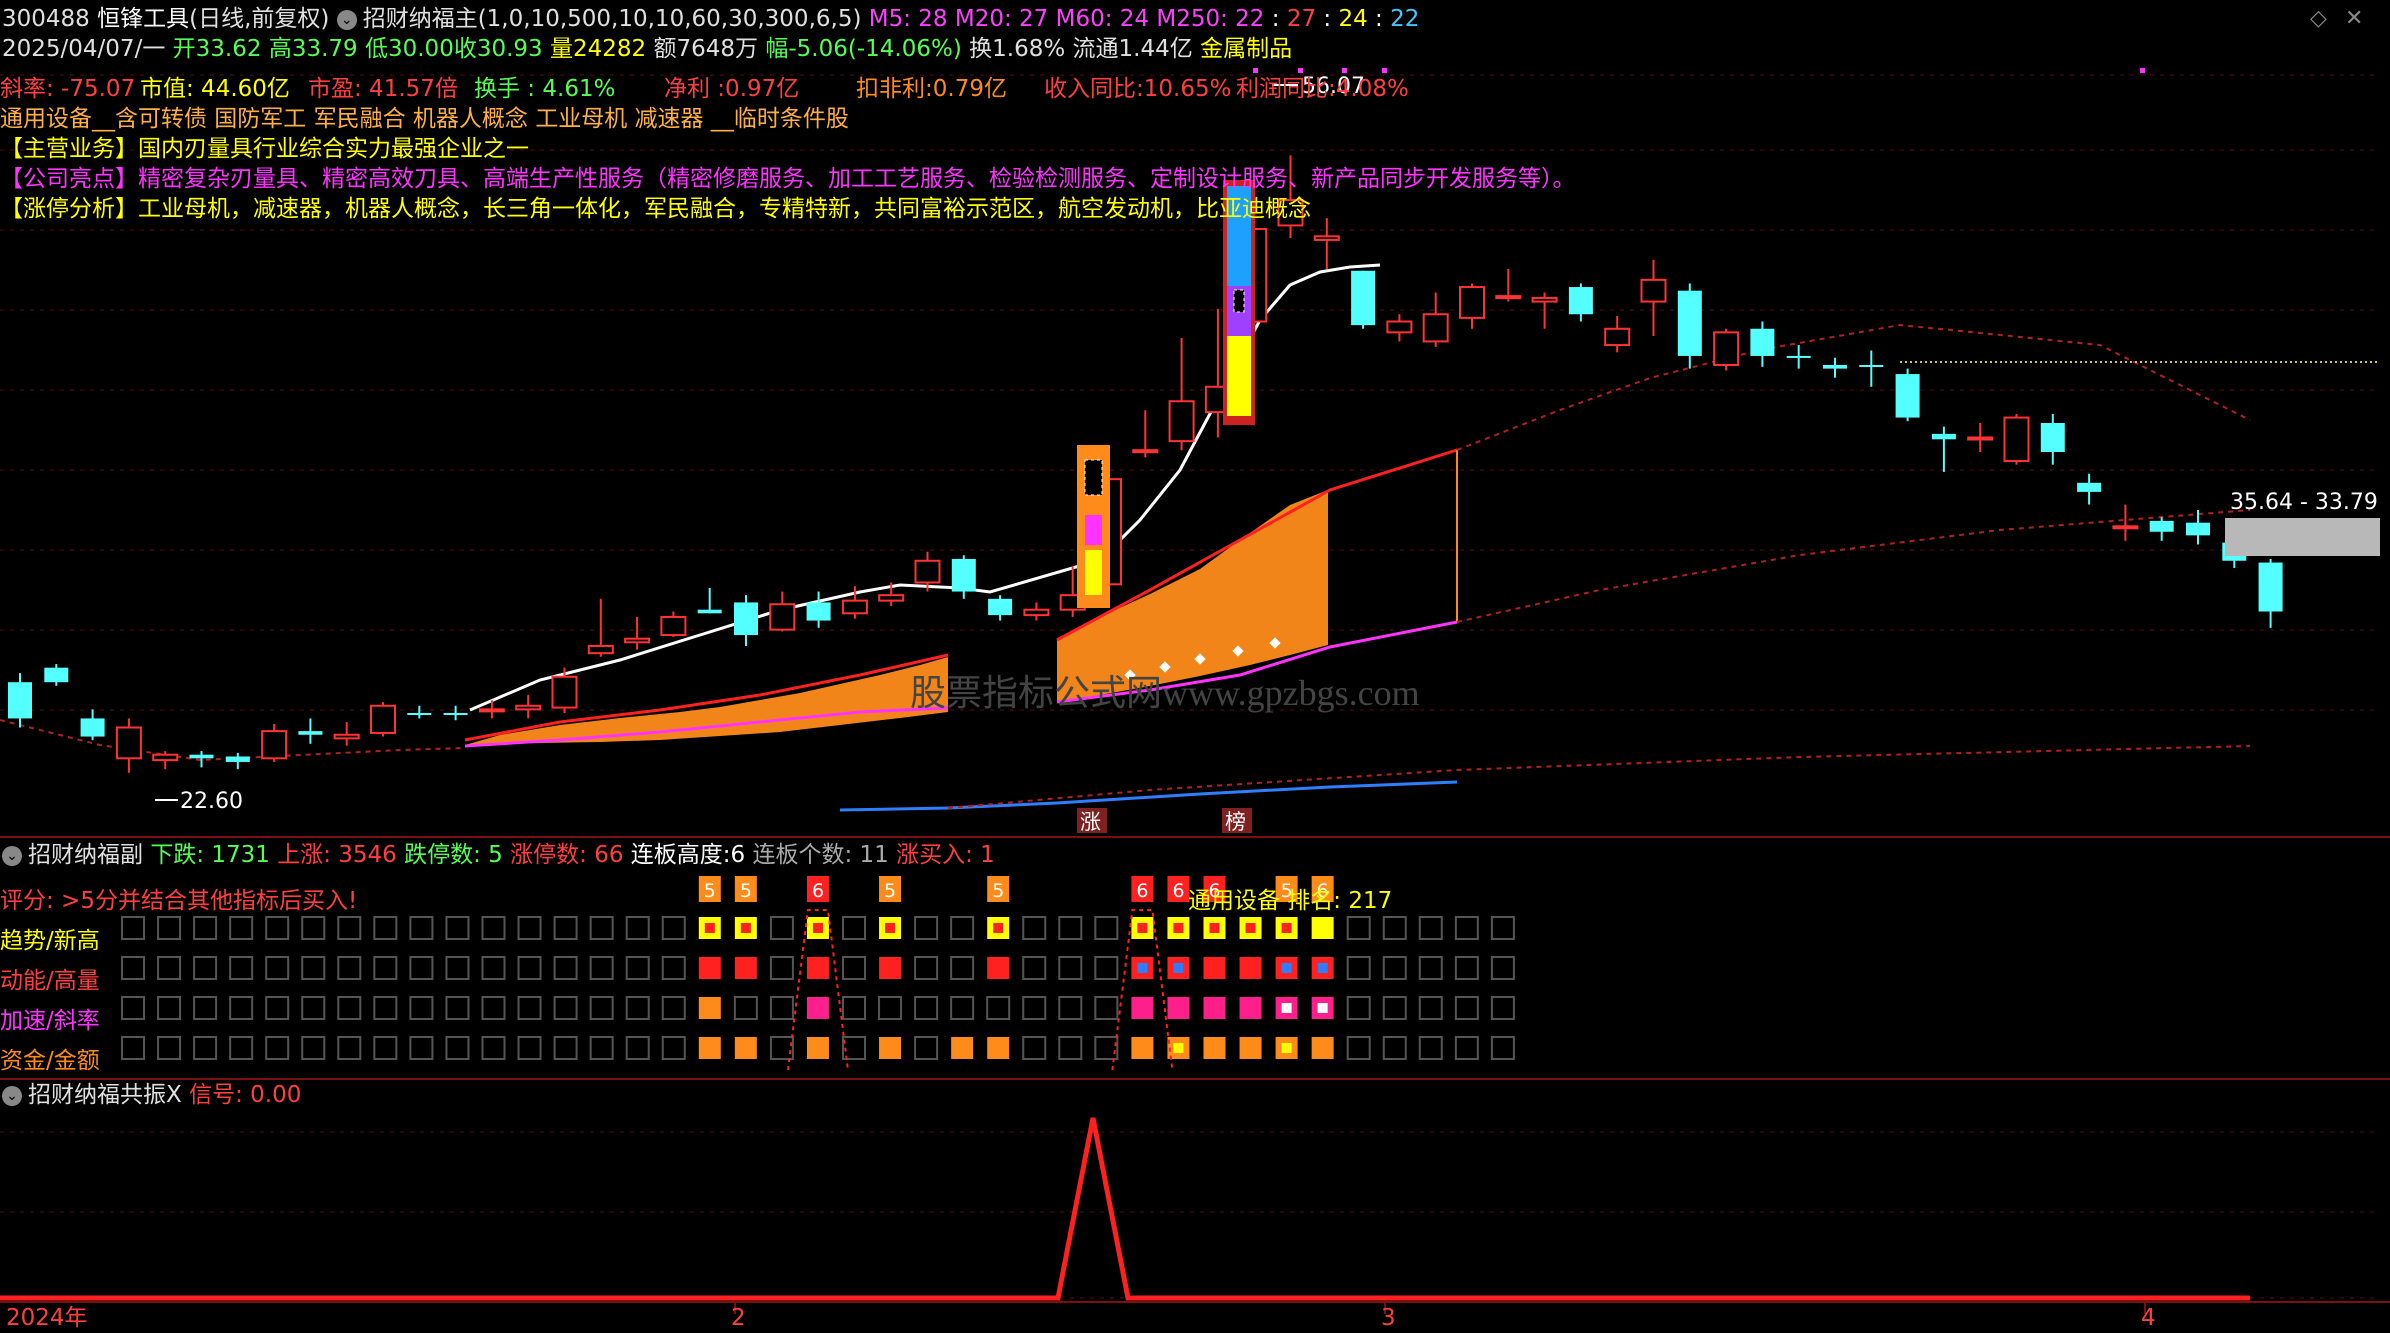 This screenshot has width=2390, height=1333. Describe the element at coordinates (46, 19) in the screenshot. I see `stock-code: 300488` at that location.